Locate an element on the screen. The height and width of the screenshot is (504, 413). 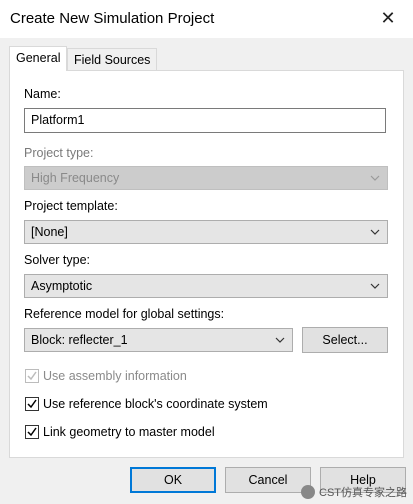
watermark-text: CST仿真专家之路 is located at coordinates (363, 493).